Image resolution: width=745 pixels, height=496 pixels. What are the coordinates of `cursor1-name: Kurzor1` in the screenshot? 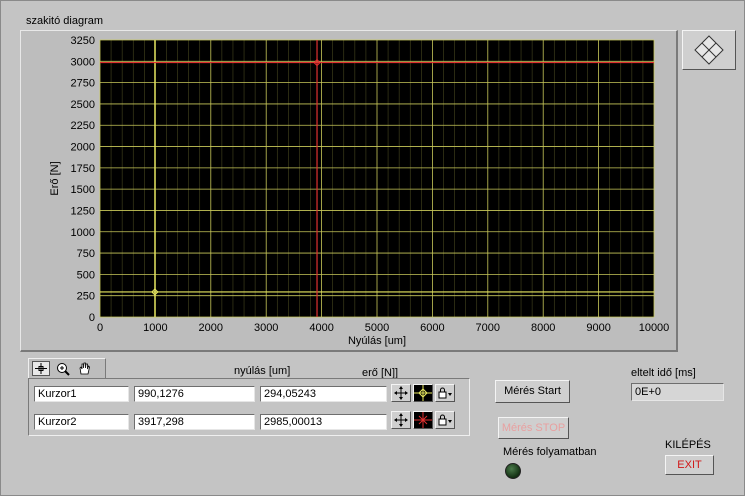 It's located at (81, 394).